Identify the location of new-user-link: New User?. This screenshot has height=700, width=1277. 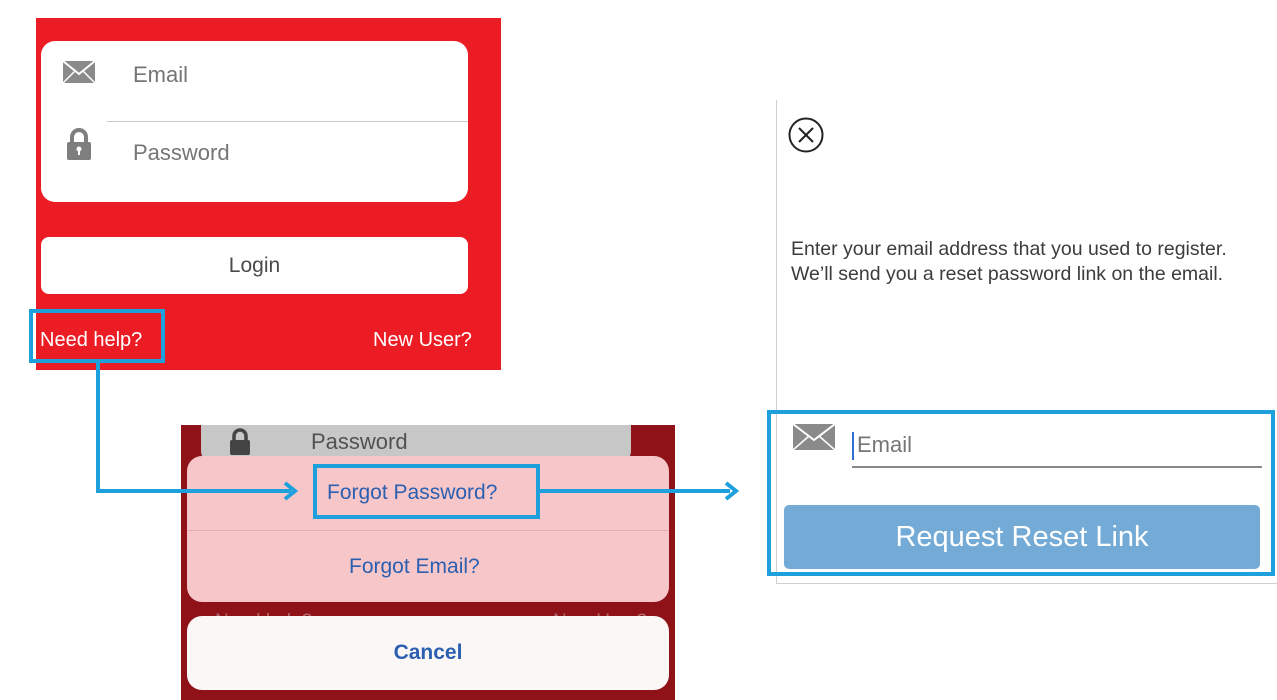
(422, 340).